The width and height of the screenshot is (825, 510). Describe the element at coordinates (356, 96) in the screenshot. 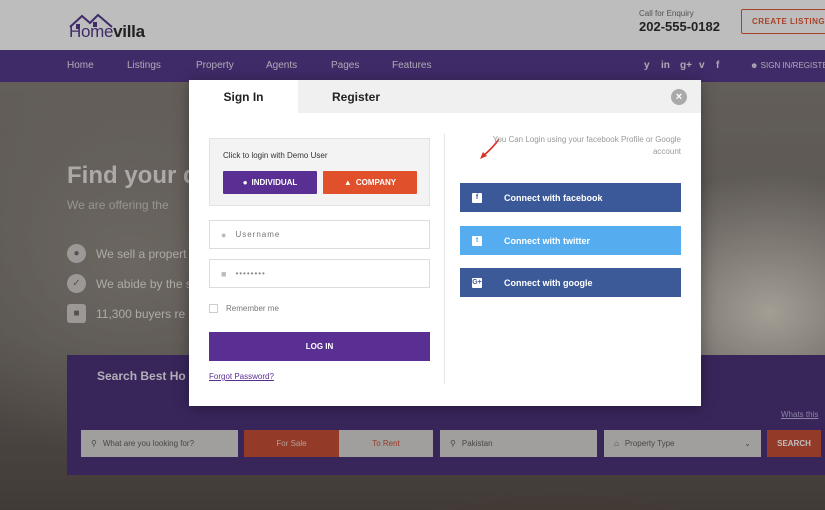

I see `tab-register: Register` at that location.